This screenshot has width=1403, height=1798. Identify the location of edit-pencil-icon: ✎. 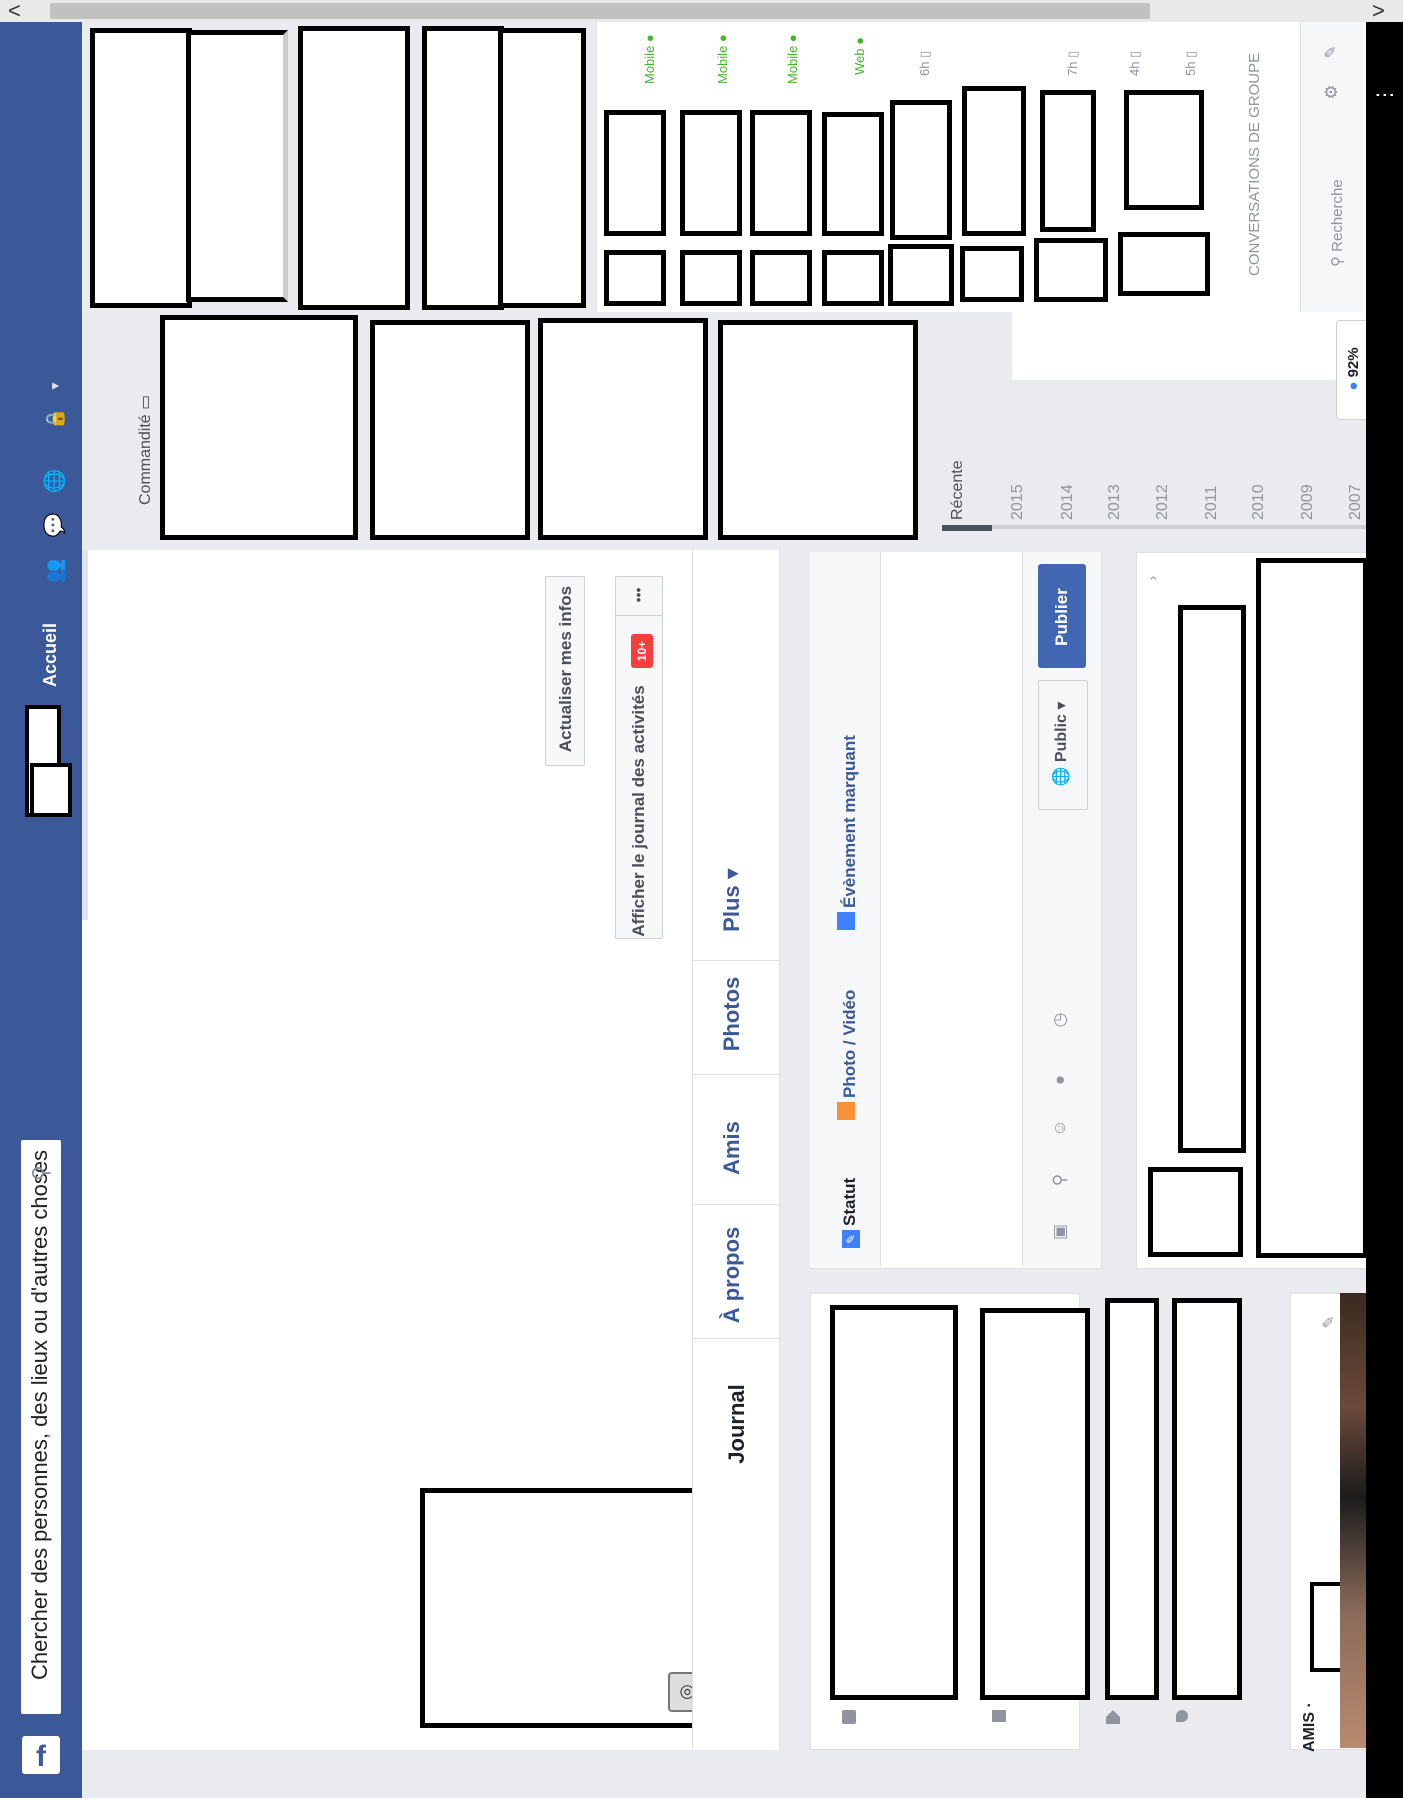
(1330, 1322).